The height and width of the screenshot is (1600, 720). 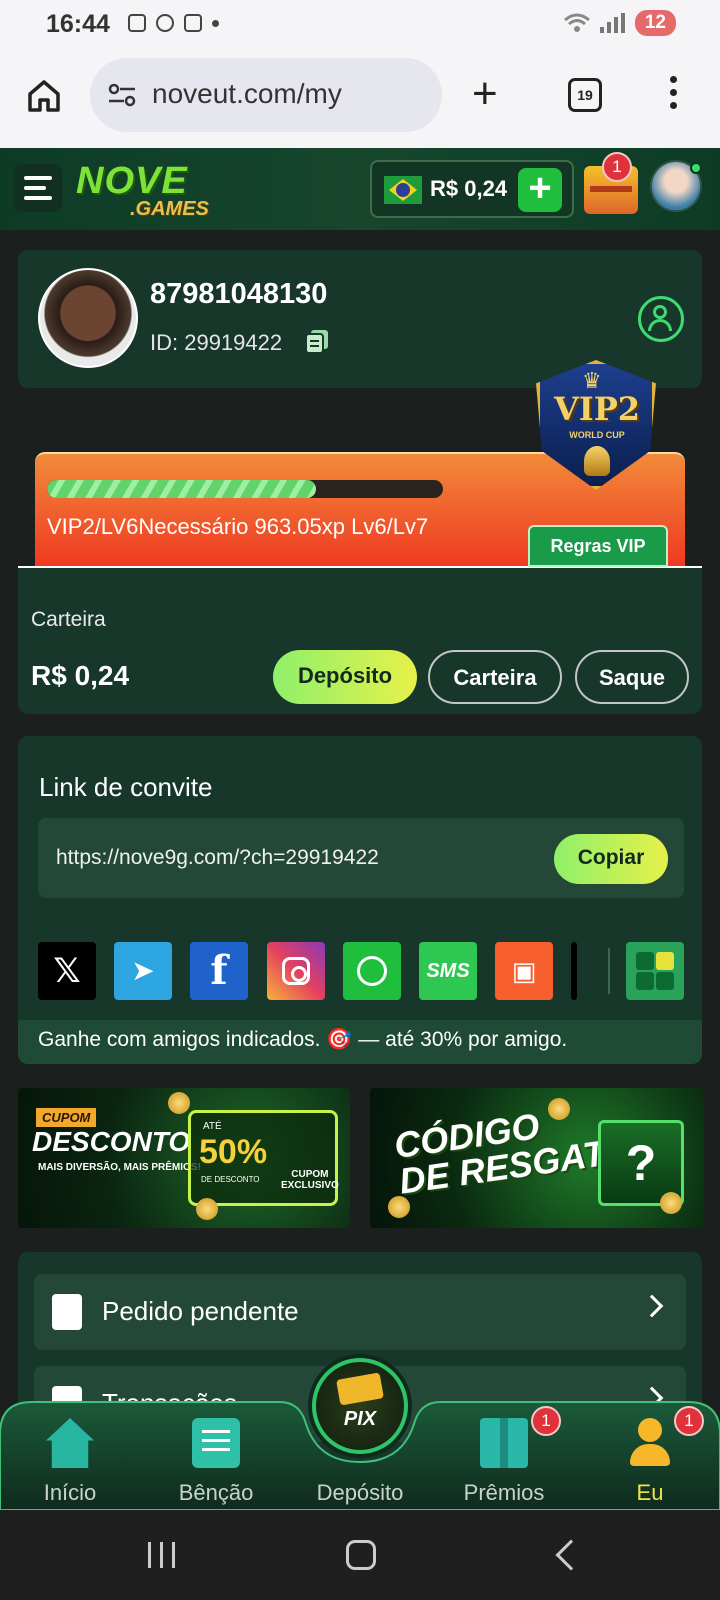 What do you see at coordinates (38, 188) in the screenshot?
I see `menu-icon` at bounding box center [38, 188].